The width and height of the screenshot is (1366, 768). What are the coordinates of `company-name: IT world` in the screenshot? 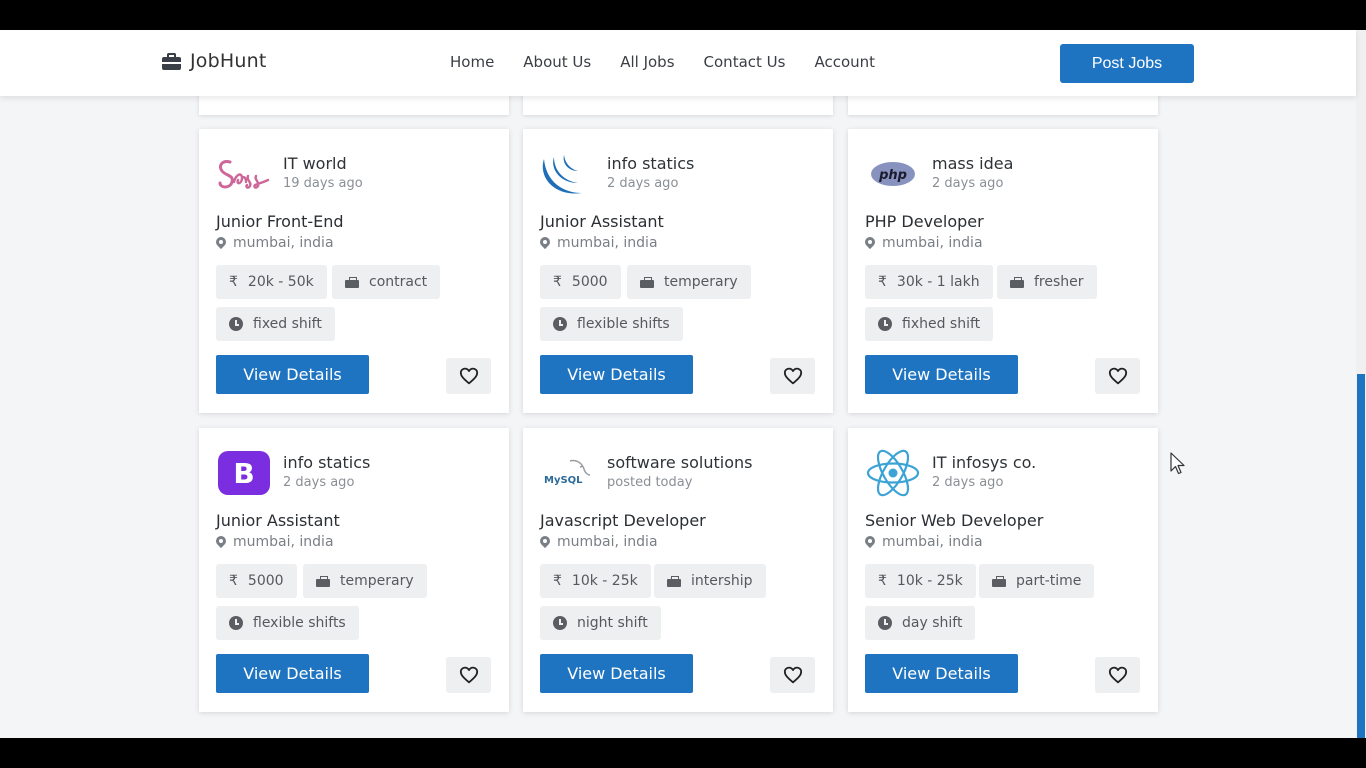 It's located at (315, 163).